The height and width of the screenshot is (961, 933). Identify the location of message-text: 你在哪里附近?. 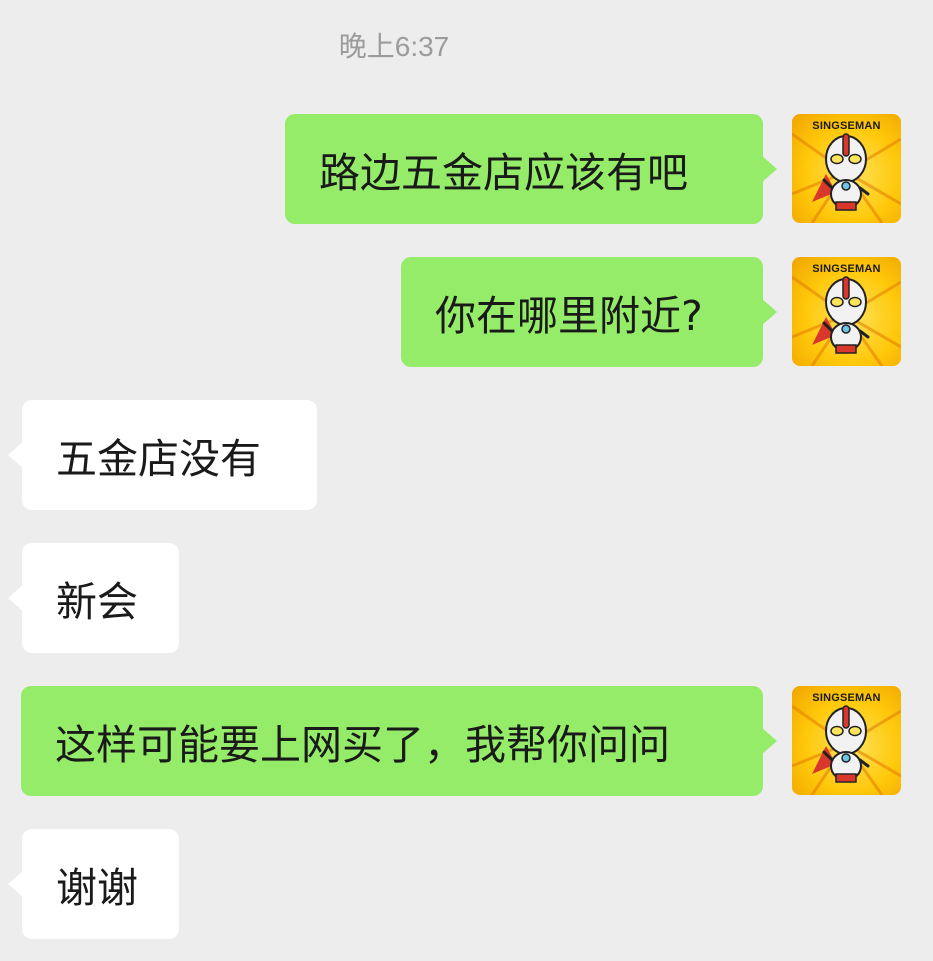
(569, 316).